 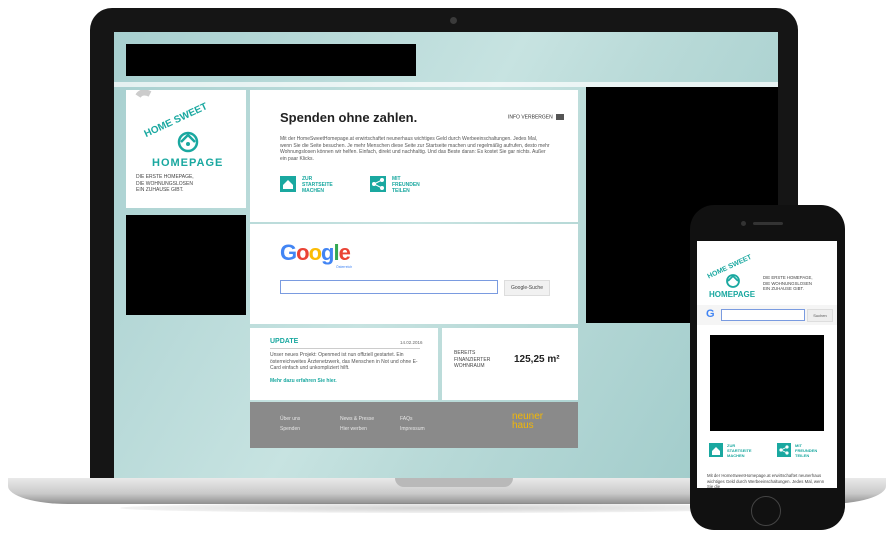 I want to click on make-homepage-label: ZUR STARTSEITE MACHEN, so click(x=317, y=185).